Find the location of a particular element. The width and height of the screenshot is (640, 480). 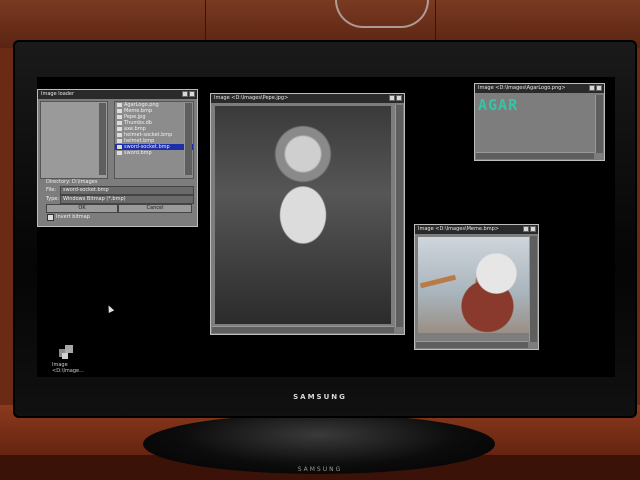

image-loader-title: Image loader is located at coordinates (58, 94).